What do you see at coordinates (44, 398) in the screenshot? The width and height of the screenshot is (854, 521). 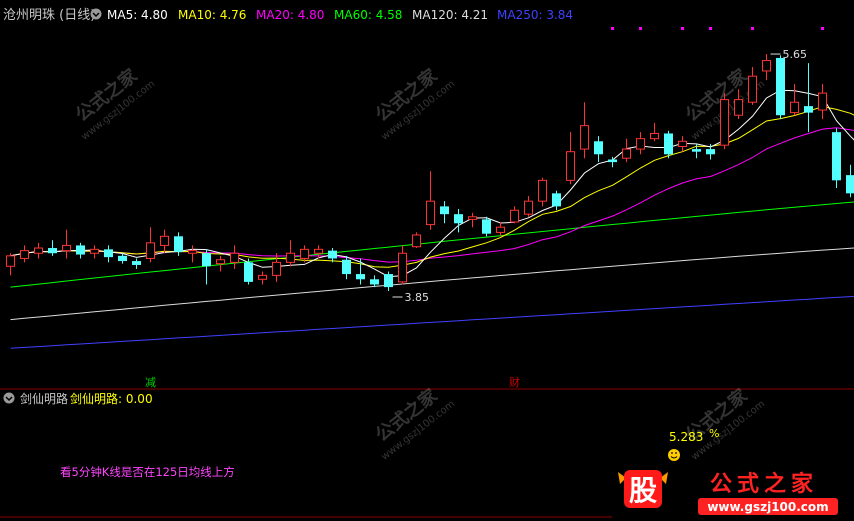 I see `sub-panel-title: 剑仙明路` at bounding box center [44, 398].